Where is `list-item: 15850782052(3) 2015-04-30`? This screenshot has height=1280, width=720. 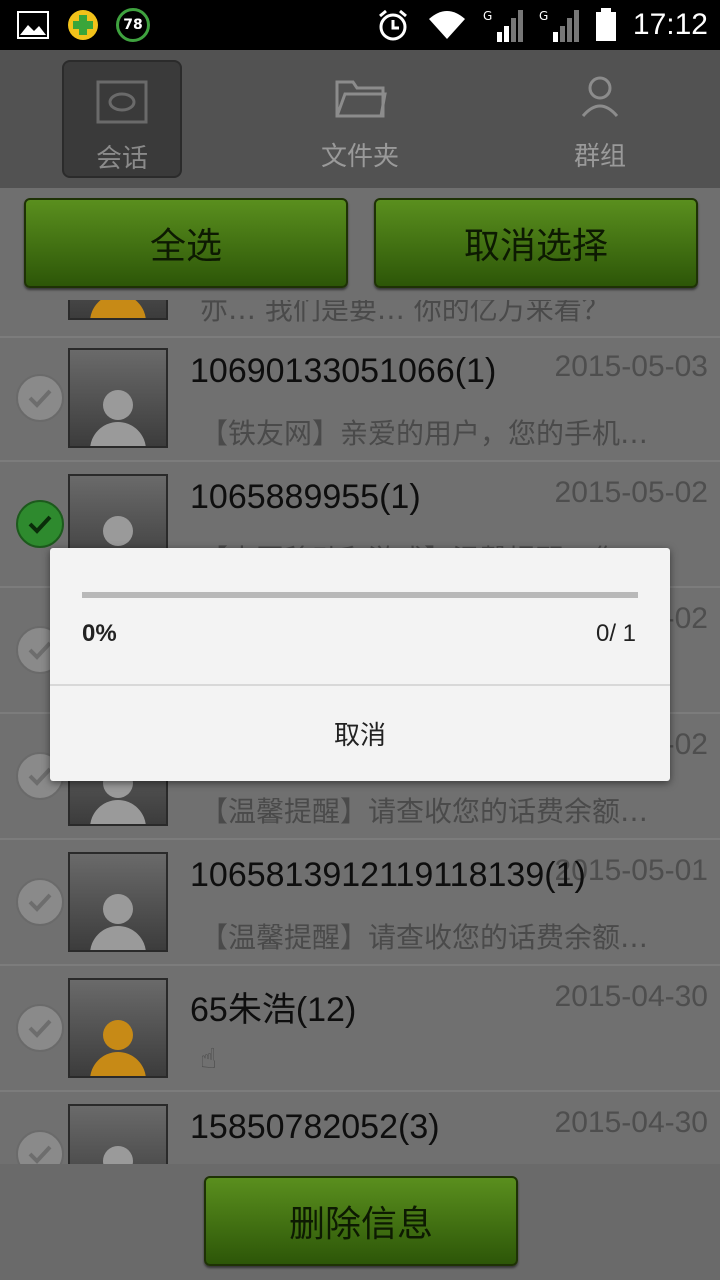 list-item: 15850782052(3) 2015-04-30 is located at coordinates (360, 1127).